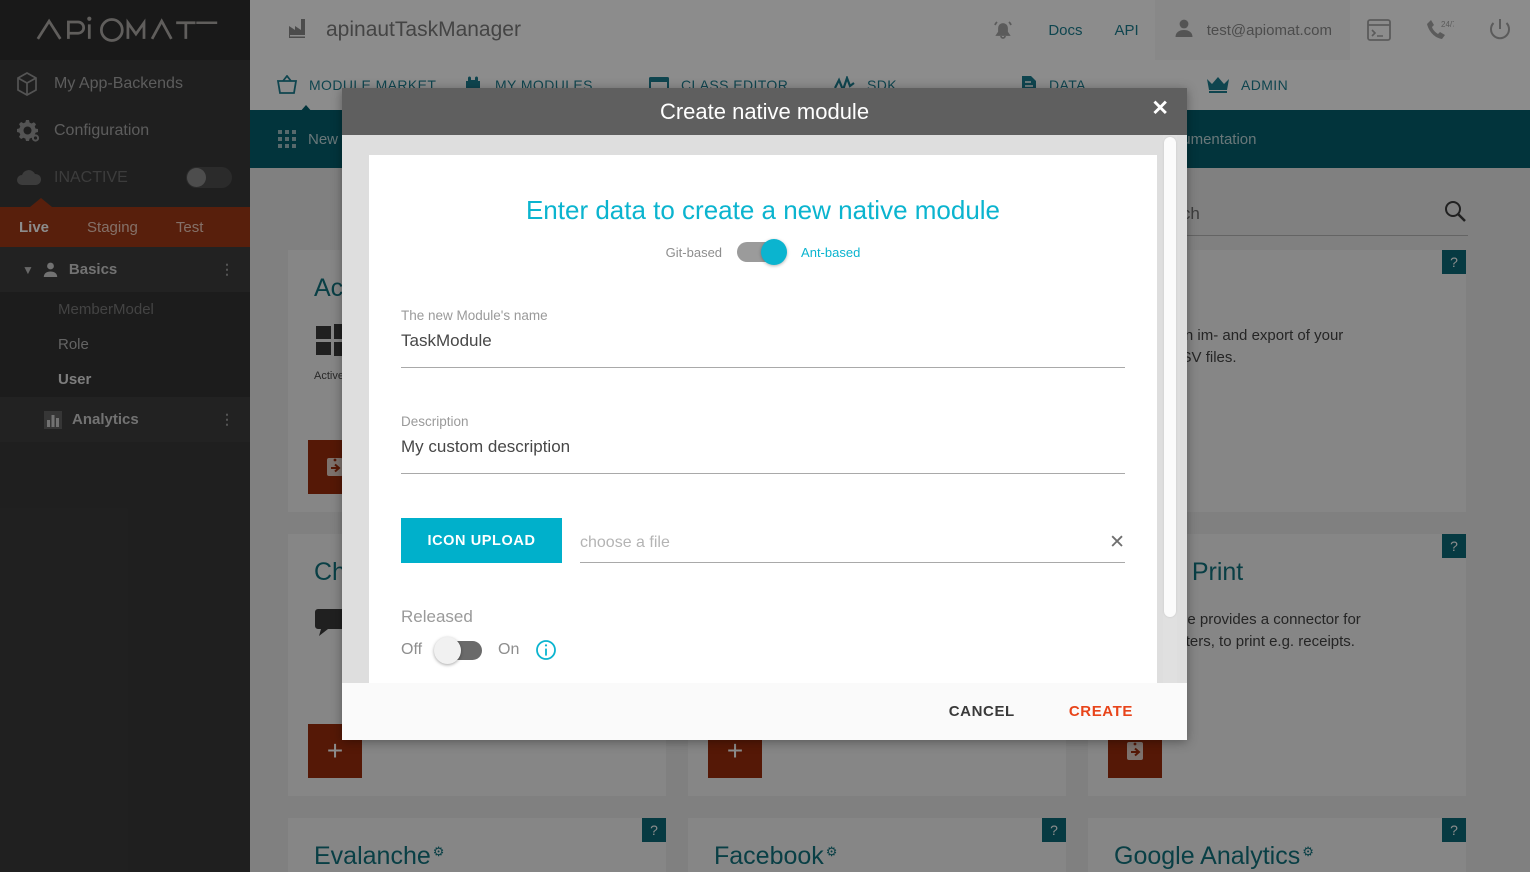  What do you see at coordinates (625, 542) in the screenshot?
I see `file-placeholder: choose a file` at bounding box center [625, 542].